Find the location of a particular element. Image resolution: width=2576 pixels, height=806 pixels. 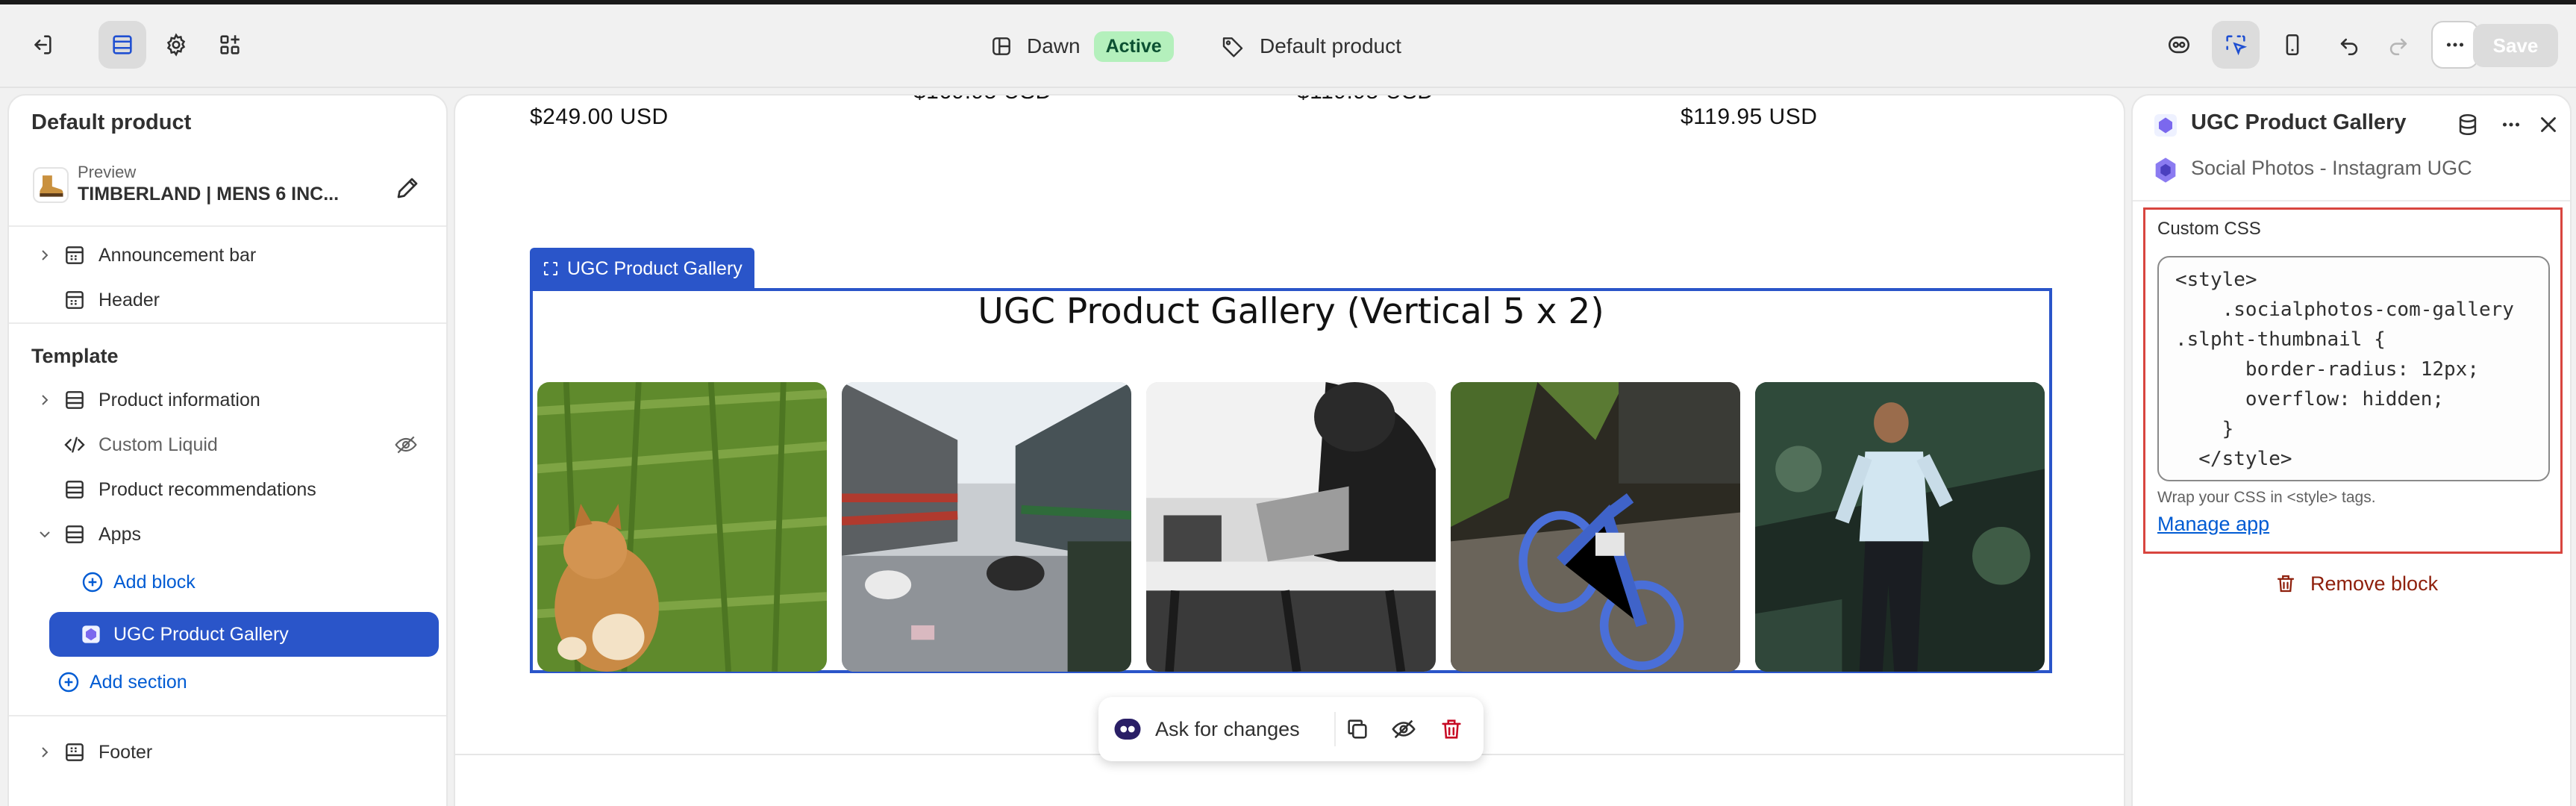

add-section-label: Add section is located at coordinates (138, 682).